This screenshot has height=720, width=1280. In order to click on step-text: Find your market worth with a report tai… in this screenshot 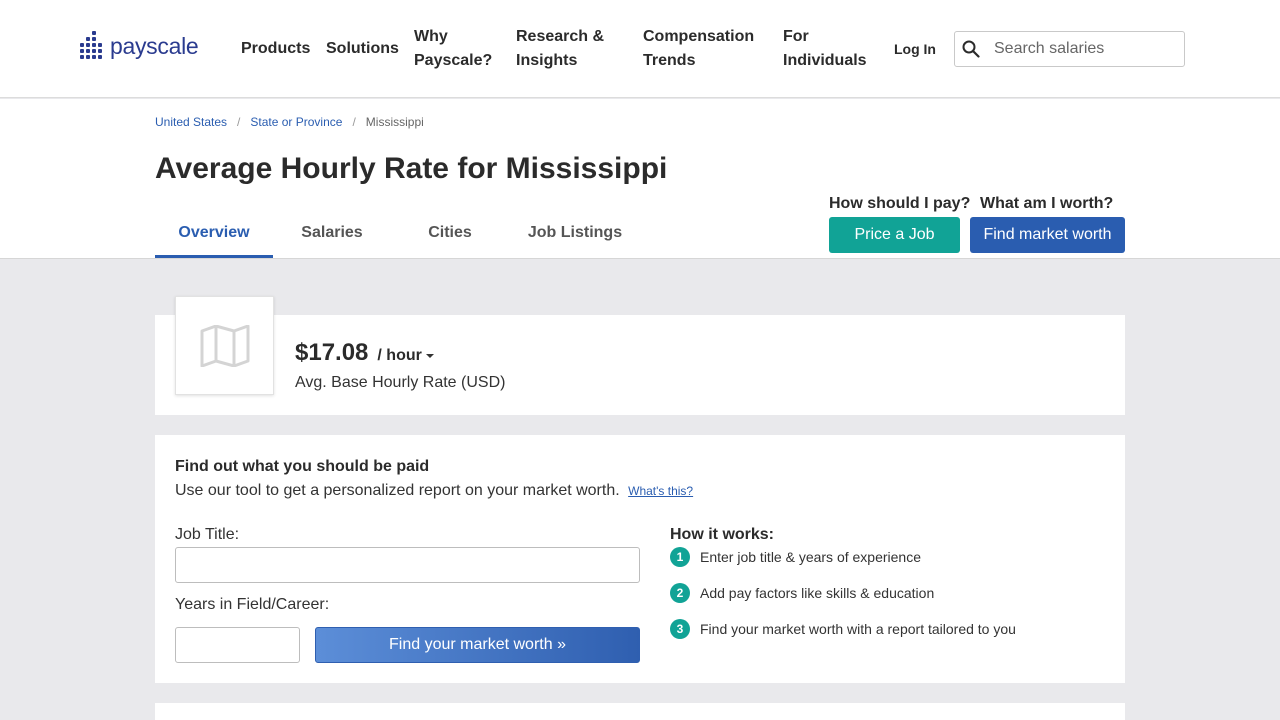, I will do `click(858, 629)`.